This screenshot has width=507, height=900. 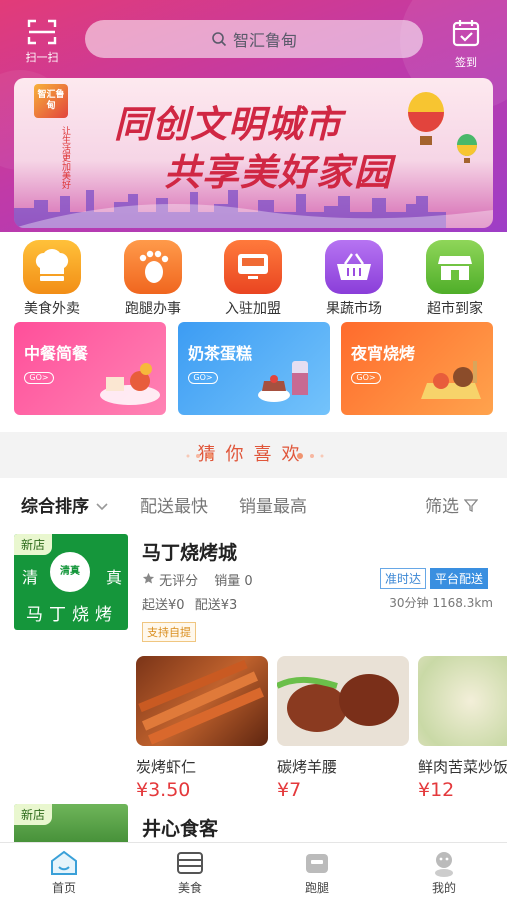 I want to click on sort-comprehensive: 综合排序, so click(x=65, y=504).